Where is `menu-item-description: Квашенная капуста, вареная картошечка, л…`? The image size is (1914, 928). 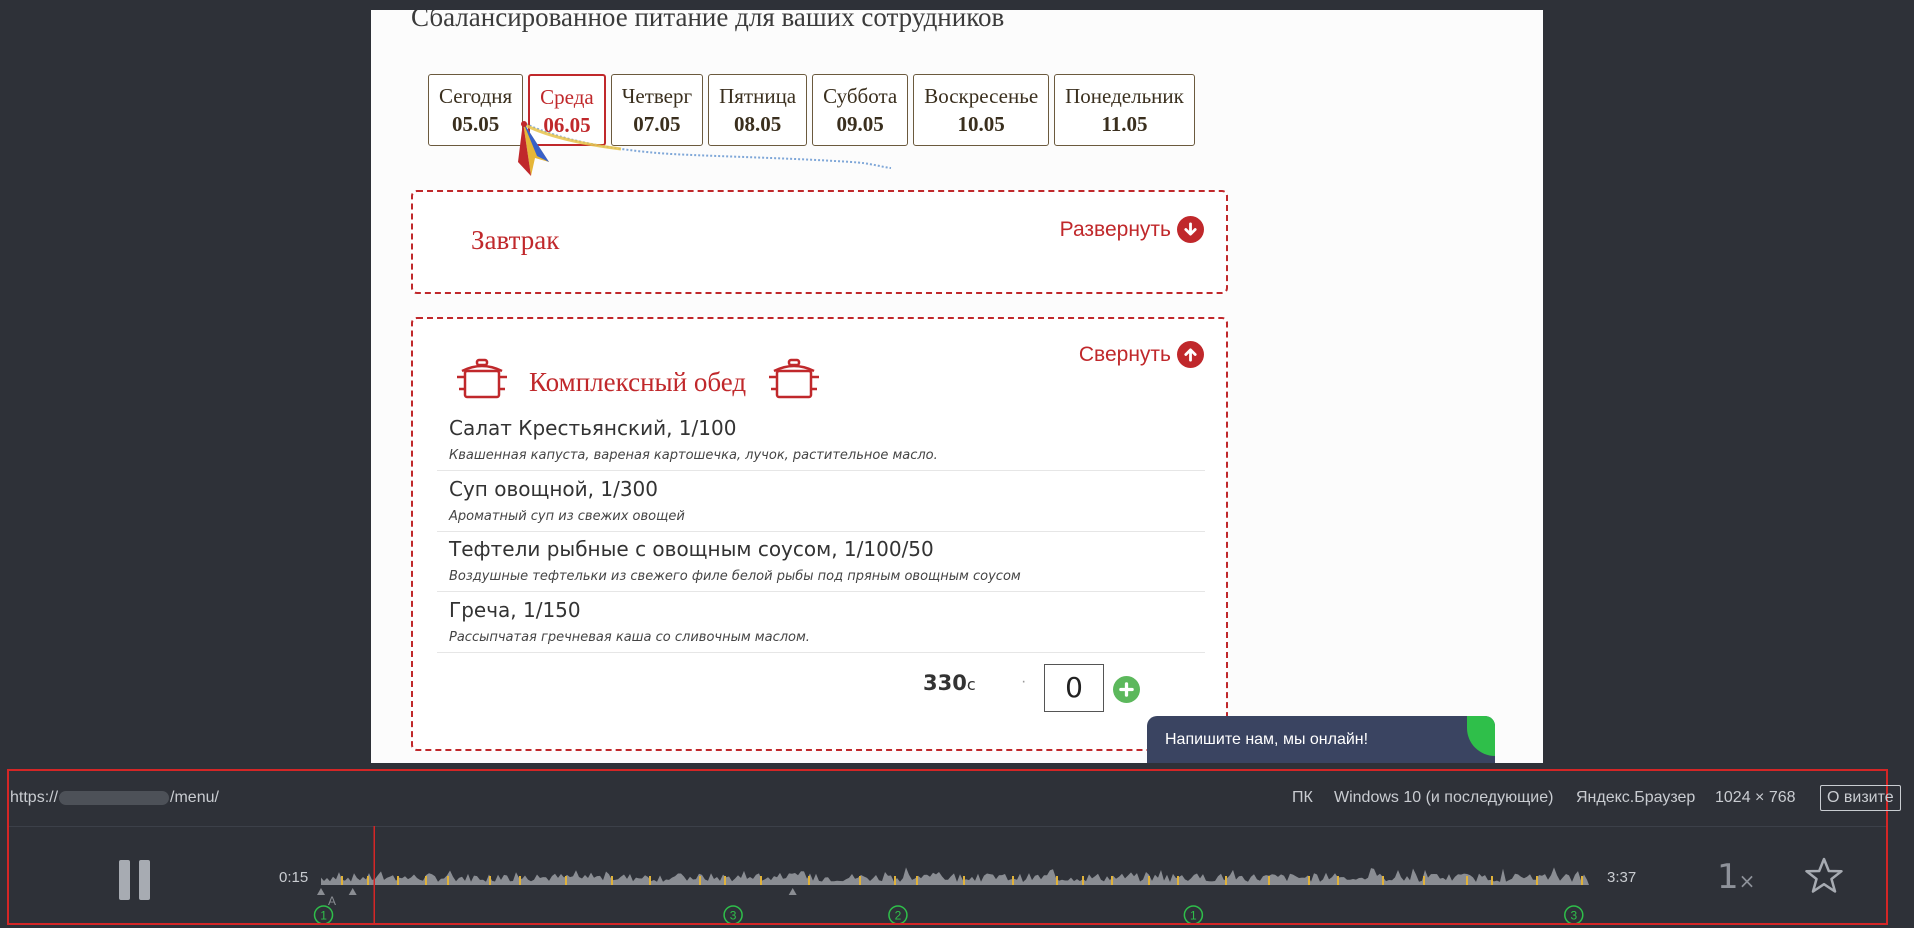
menu-item-description: Квашенная капуста, вареная картошечка, л… is located at coordinates (693, 455).